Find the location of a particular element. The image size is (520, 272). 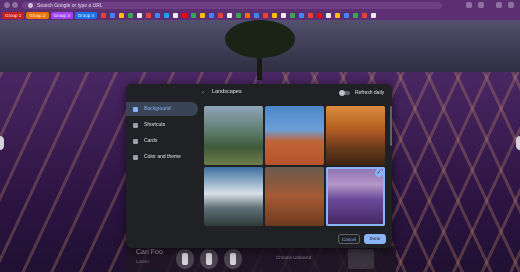

chrome-unboxed-link: Chrome Unboxed is located at coordinates (293, 257).